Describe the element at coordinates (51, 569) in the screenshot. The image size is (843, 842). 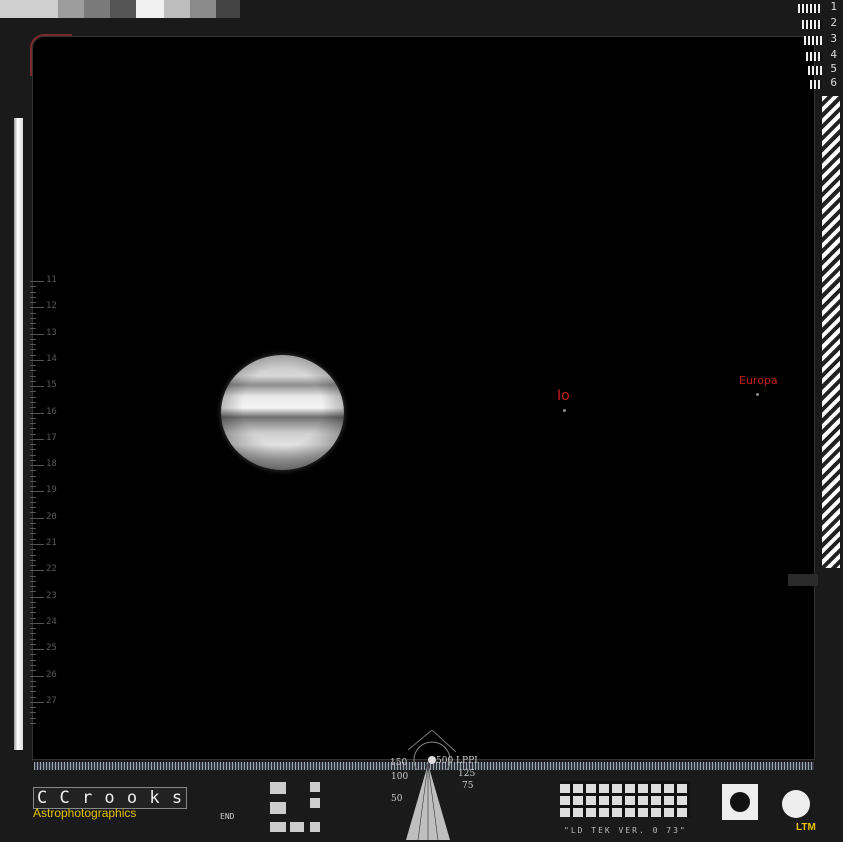
I see `ruler-label: 22` at that location.